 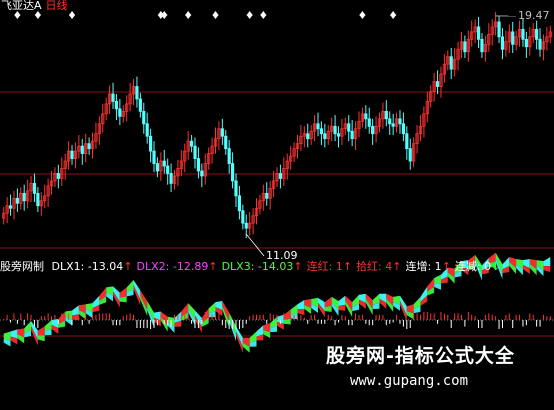 I want to click on indicator-item-value: -13.04, so click(x=103, y=266).